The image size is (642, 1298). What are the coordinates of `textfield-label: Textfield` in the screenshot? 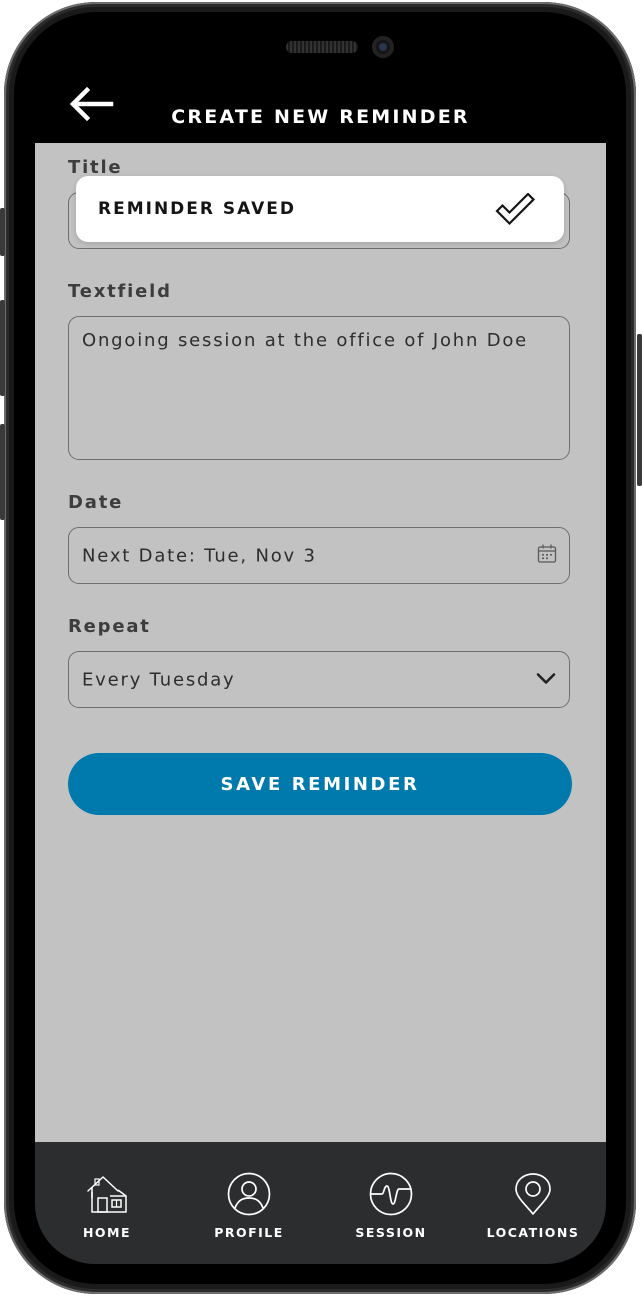 It's located at (120, 291).